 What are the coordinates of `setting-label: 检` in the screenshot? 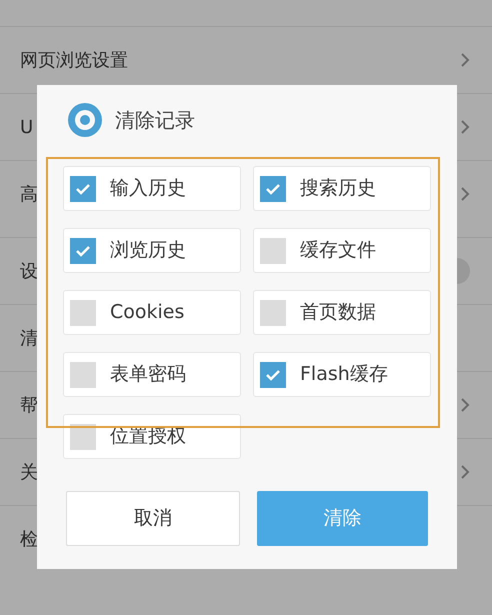 It's located at (29, 539).